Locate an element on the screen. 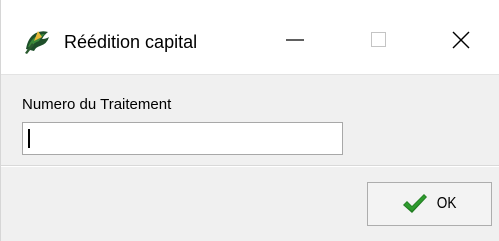 This screenshot has height=241, width=499. close-icon is located at coordinates (461, 40).